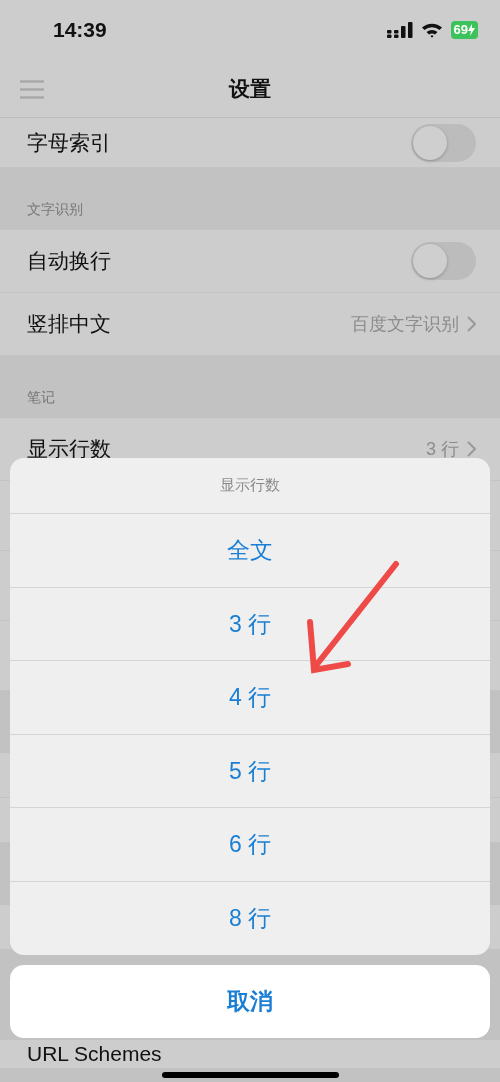  Describe the element at coordinates (250, 918) in the screenshot. I see `option-button: 8 行` at that location.